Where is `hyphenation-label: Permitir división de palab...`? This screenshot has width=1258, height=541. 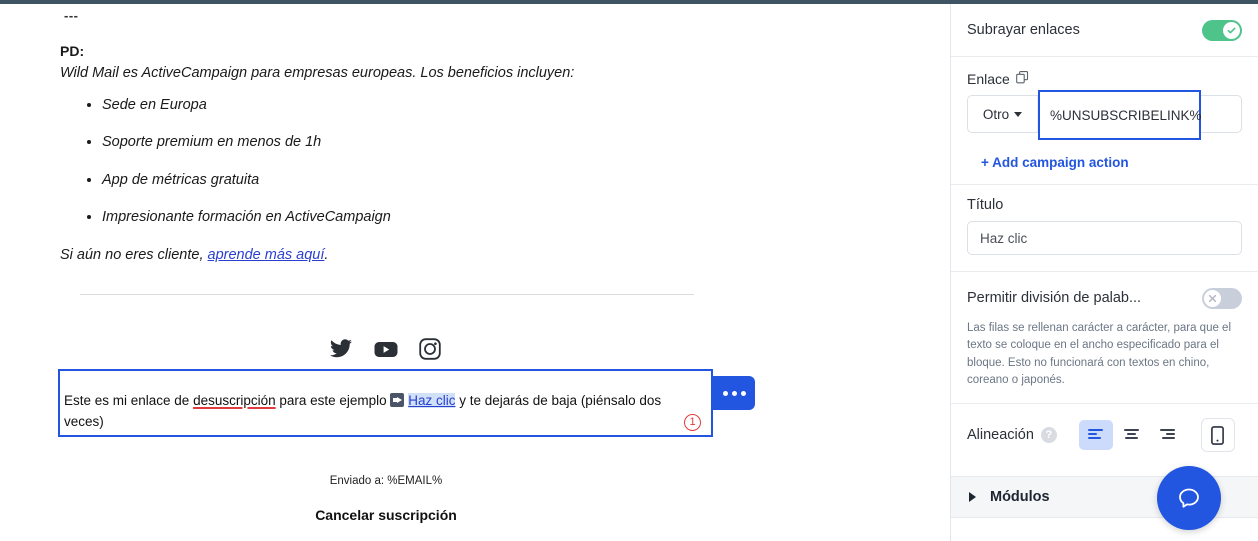 hyphenation-label: Permitir división de palab... is located at coordinates (1054, 298).